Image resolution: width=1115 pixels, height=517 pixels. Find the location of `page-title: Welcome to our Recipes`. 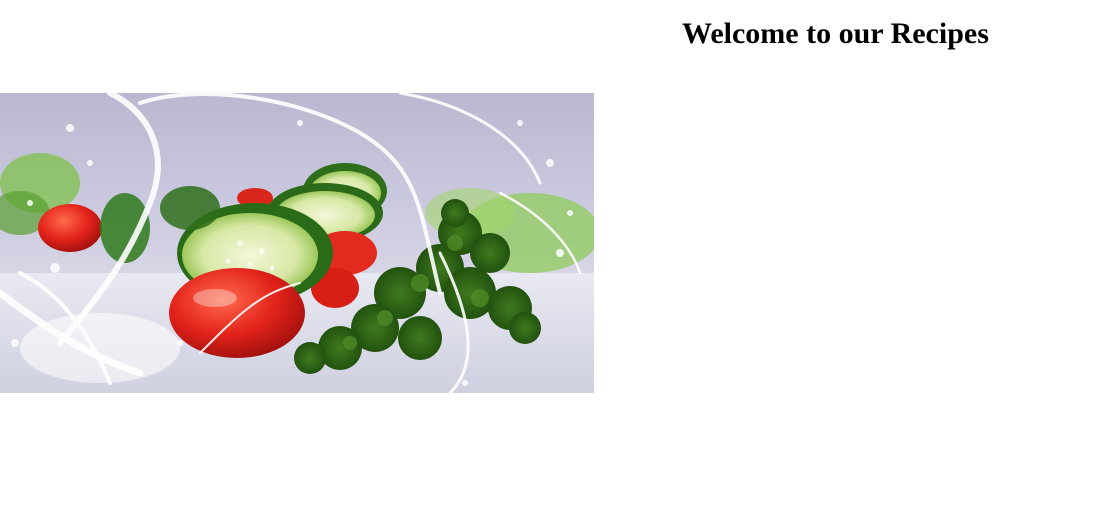

page-title: Welcome to our Recipes is located at coordinates (835, 33).